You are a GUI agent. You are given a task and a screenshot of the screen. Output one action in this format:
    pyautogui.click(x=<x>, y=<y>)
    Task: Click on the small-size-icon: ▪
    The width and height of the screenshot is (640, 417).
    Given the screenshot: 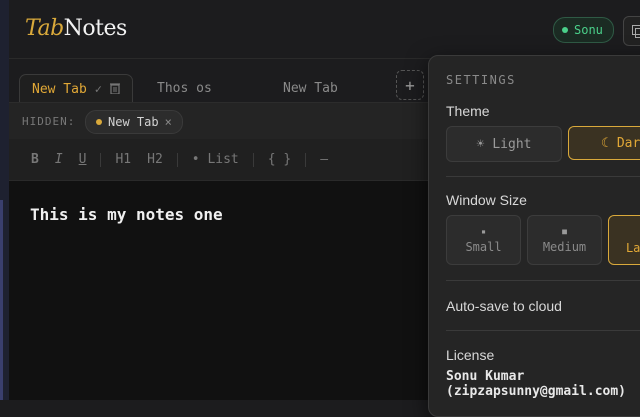 What is the action you would take?
    pyautogui.click(x=483, y=231)
    